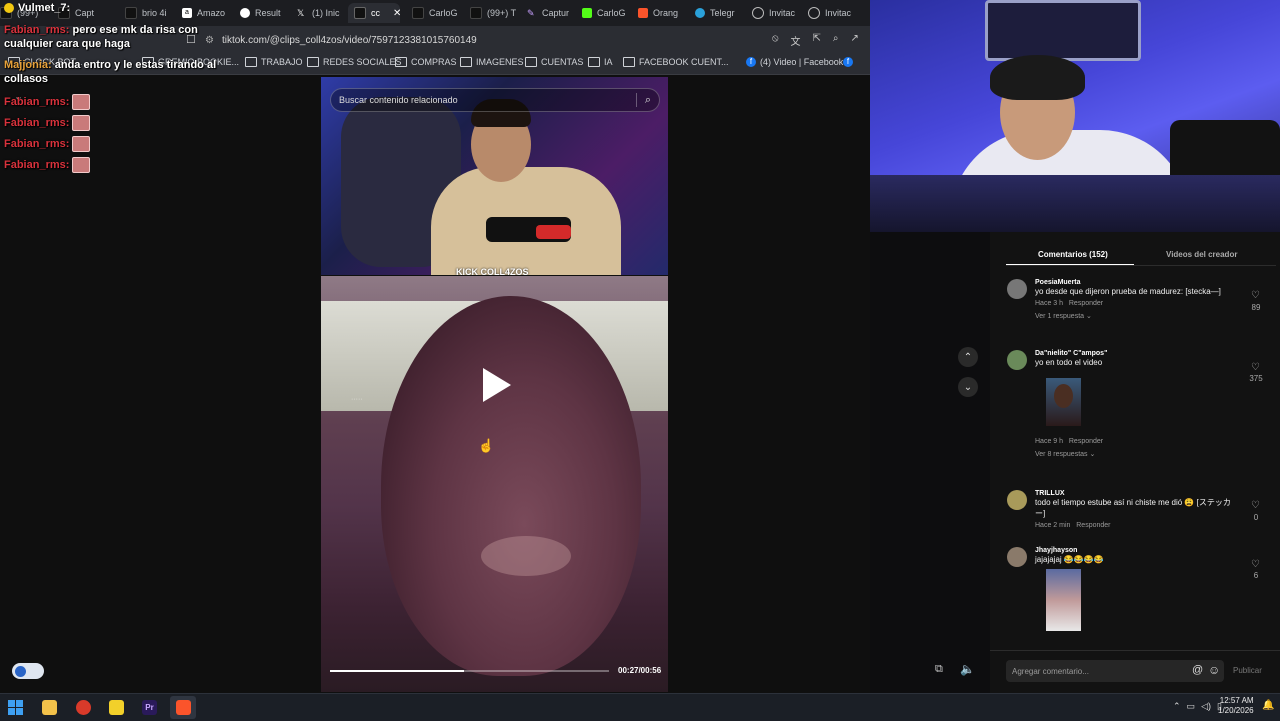 This screenshot has width=1280, height=721. Describe the element at coordinates (1191, 706) in the screenshot. I see `network-icon: ▭` at that location.